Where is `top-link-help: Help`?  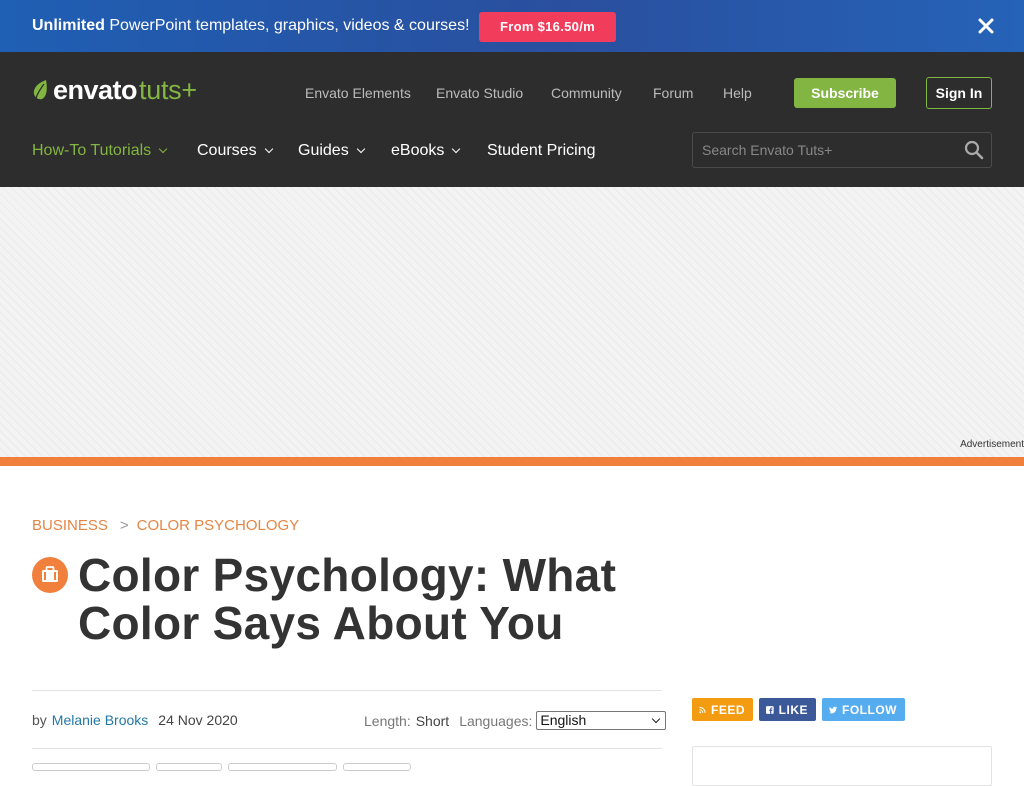 top-link-help: Help is located at coordinates (737, 93).